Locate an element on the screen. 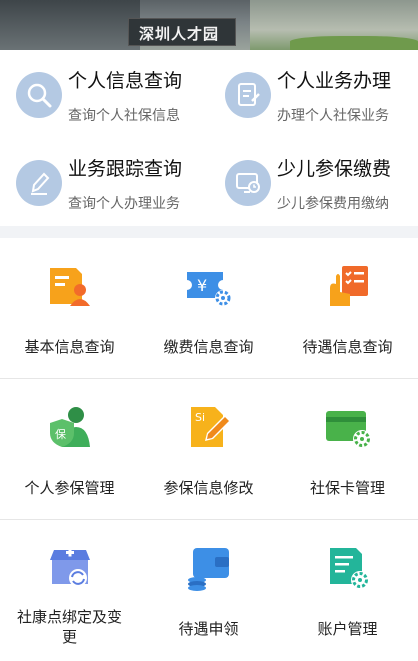  banner-sign-text: 深圳人才园 is located at coordinates (179, 34).